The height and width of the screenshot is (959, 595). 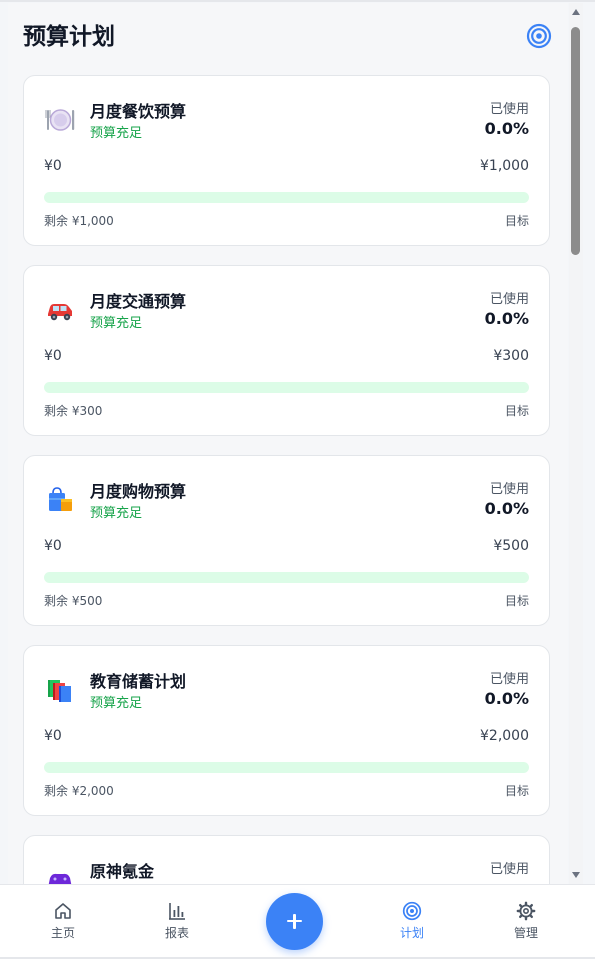 I want to click on budget-name: 月度交通预算, so click(x=138, y=301).